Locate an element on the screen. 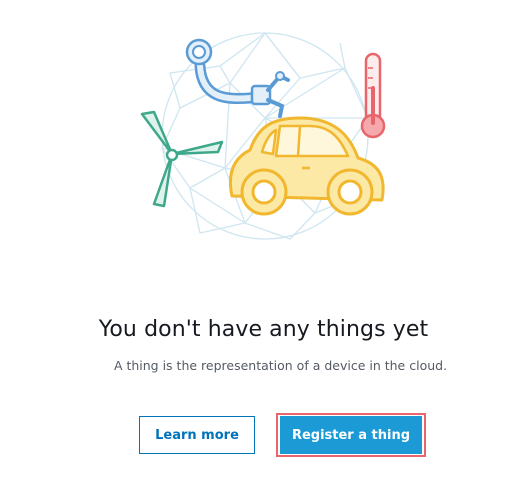 This screenshot has height=495, width=527. learn-more-button: Learn more is located at coordinates (197, 435).